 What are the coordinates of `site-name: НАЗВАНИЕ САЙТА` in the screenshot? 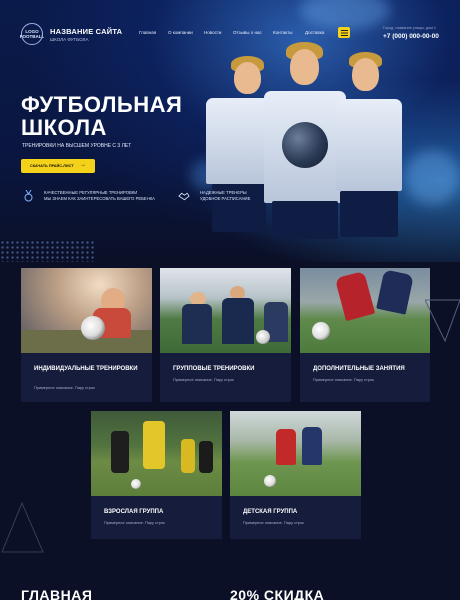 It's located at (86, 31).